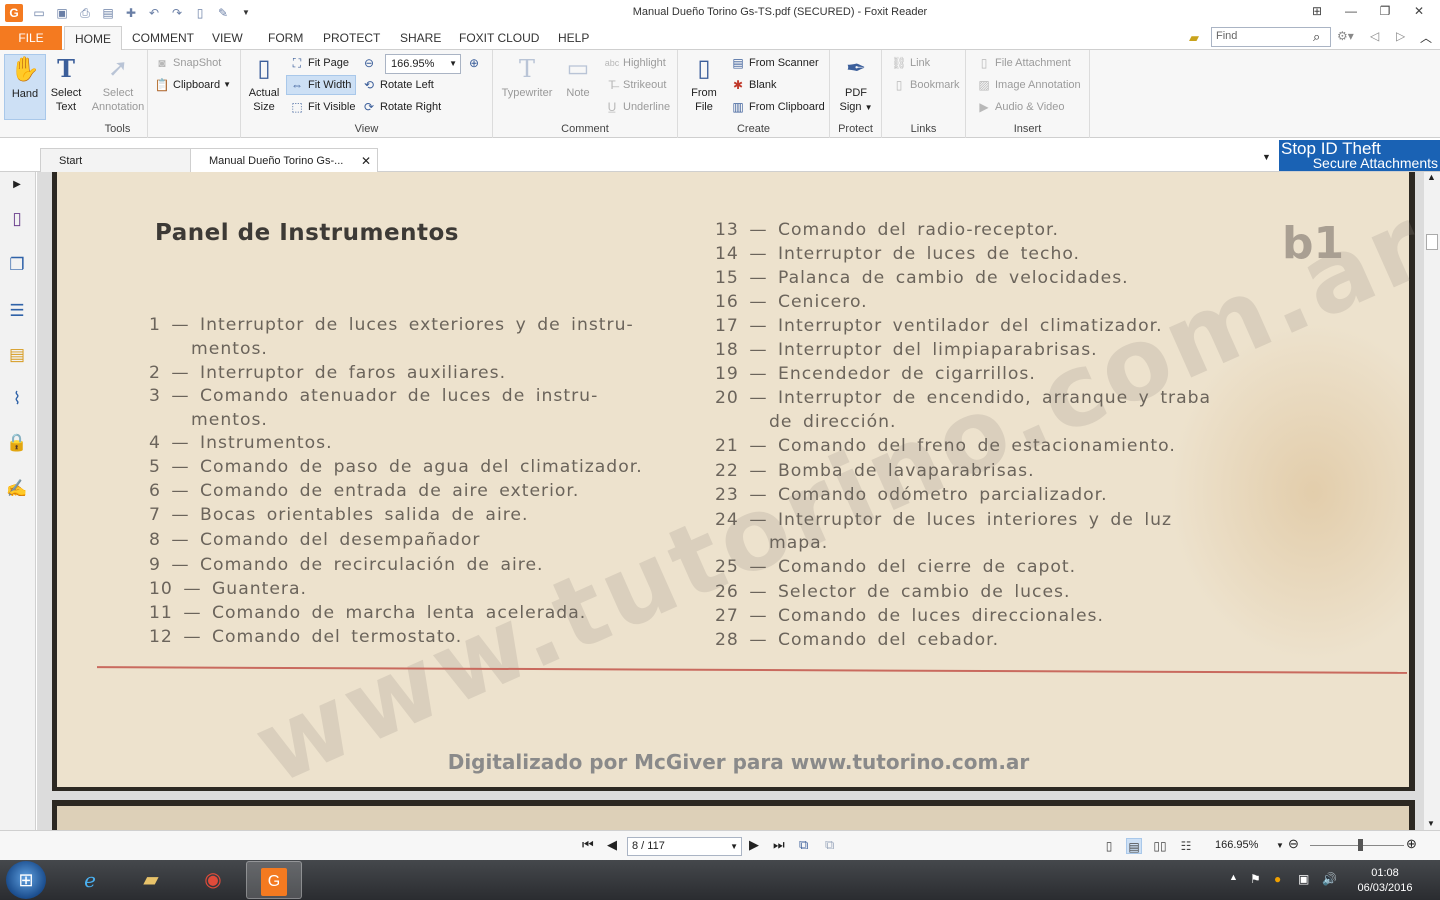  Describe the element at coordinates (1426, 37) in the screenshot. I see `collapse-ribbon-icon: ︿` at that location.